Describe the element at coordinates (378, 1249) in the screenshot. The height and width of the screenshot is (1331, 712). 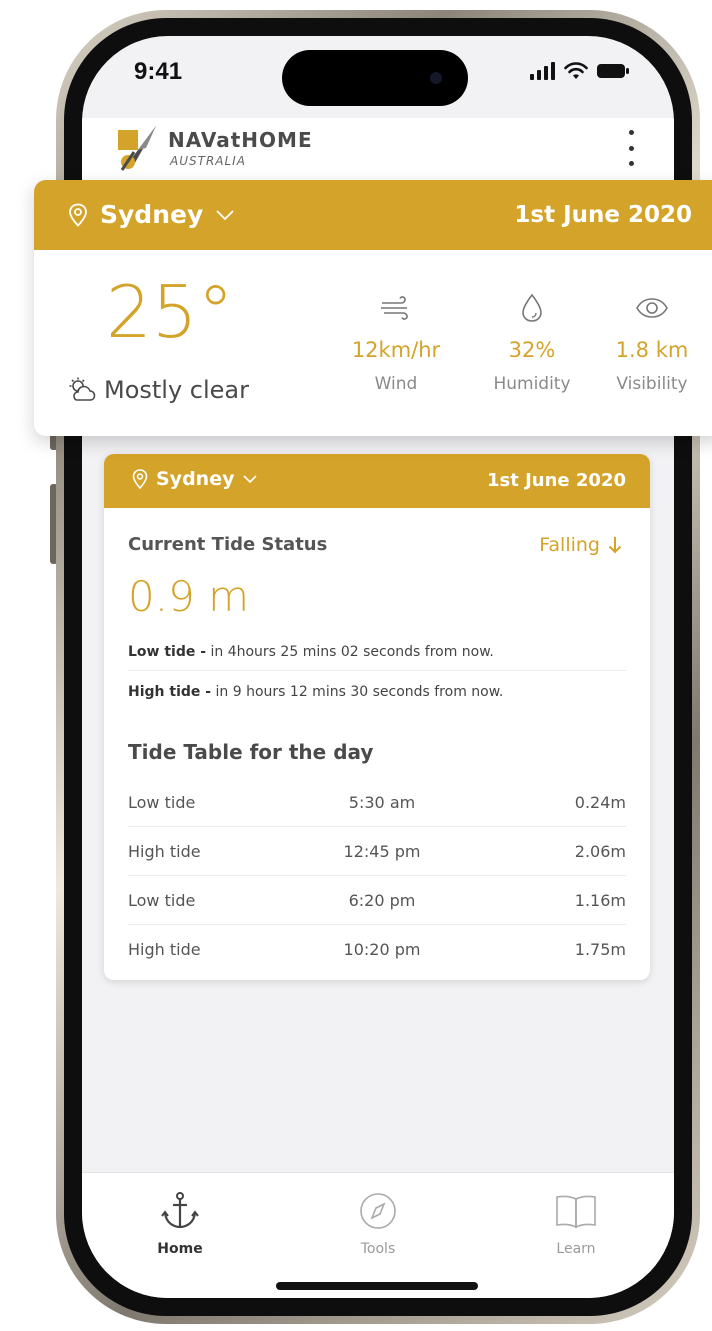
I see `tab-tools-label: Tools` at that location.